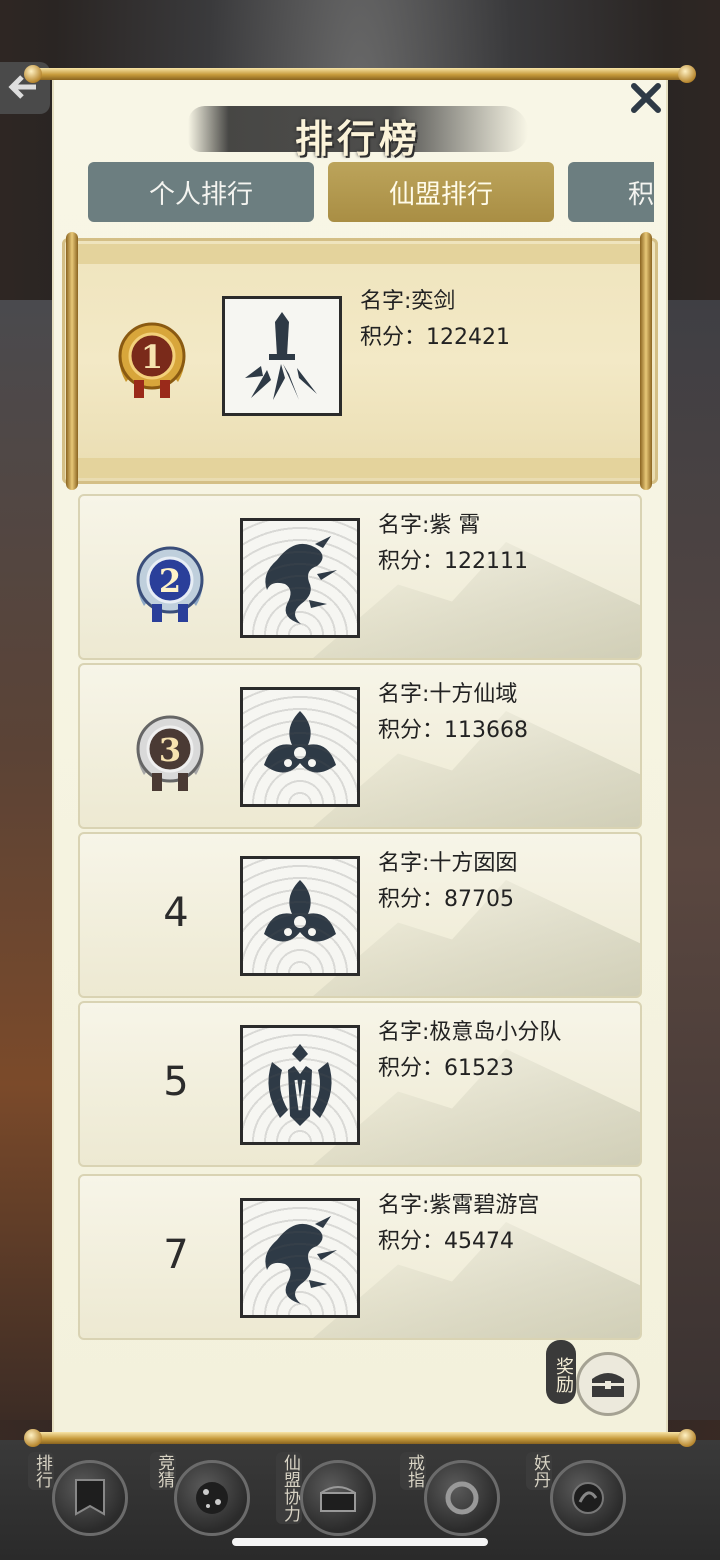 This screenshot has height=1560, width=720. What do you see at coordinates (413, 1471) in the screenshot?
I see `nav-label: 戒指` at bounding box center [413, 1471].